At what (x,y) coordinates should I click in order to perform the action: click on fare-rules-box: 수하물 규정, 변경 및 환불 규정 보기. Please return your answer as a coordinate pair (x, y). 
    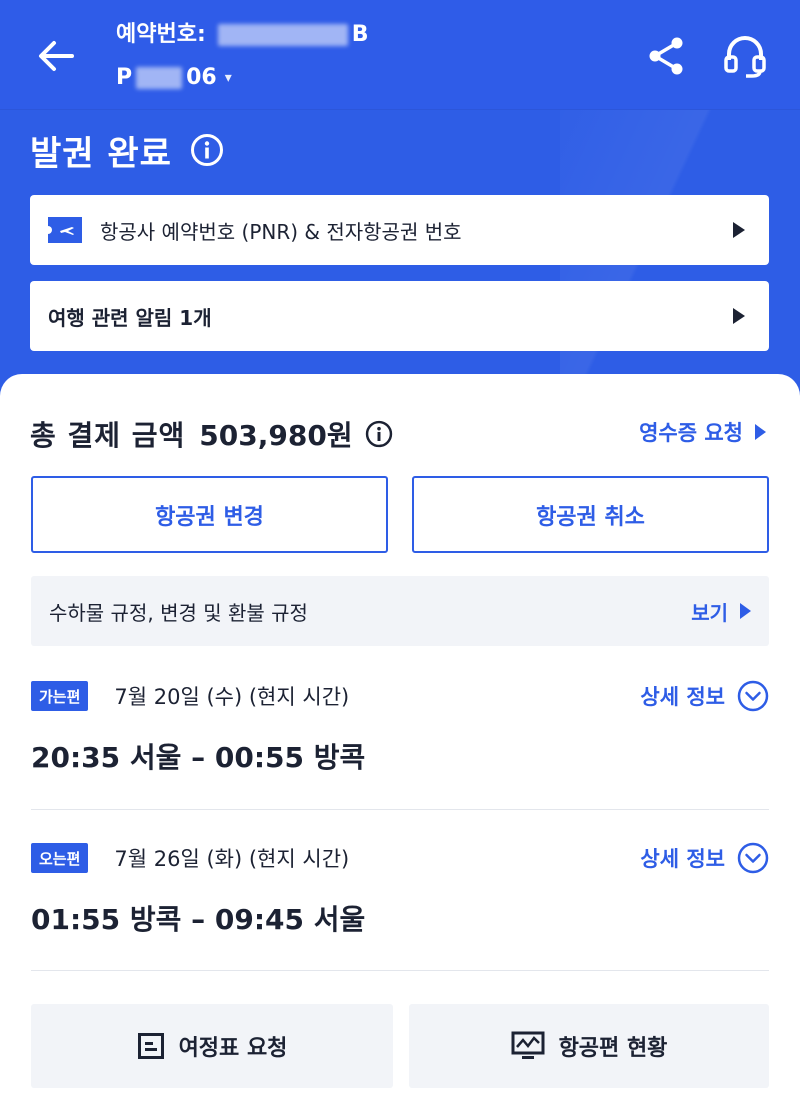
    Looking at the image, I should click on (400, 611).